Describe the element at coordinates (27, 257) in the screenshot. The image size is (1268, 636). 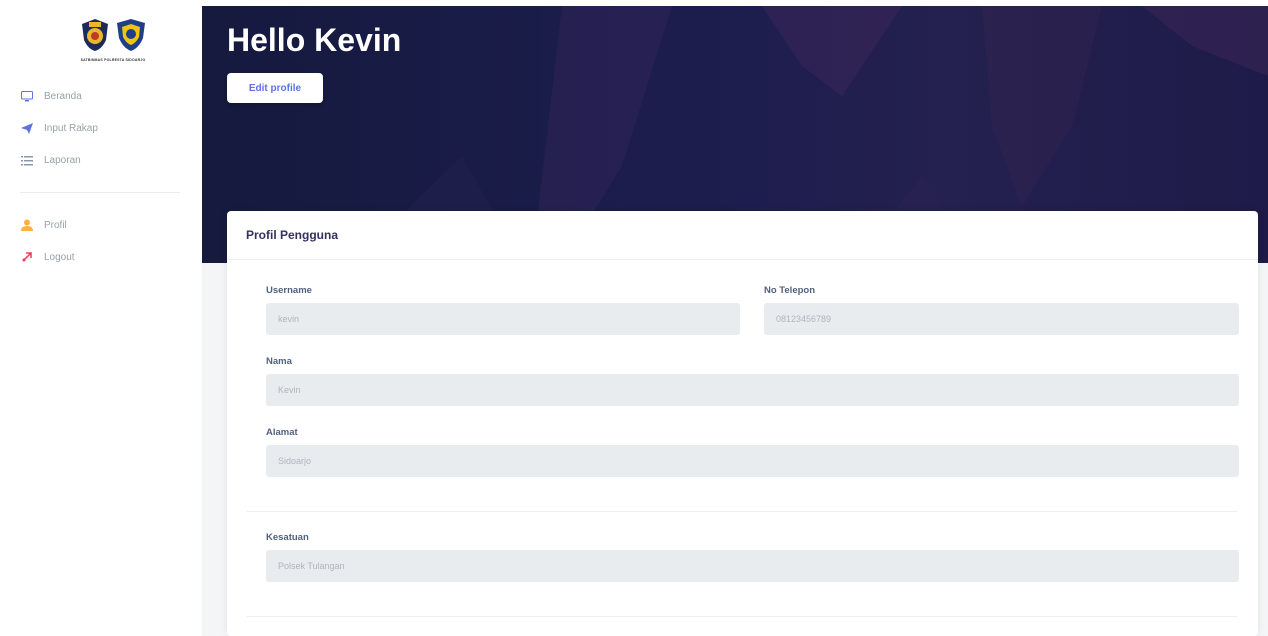
I see `logout-icon` at that location.